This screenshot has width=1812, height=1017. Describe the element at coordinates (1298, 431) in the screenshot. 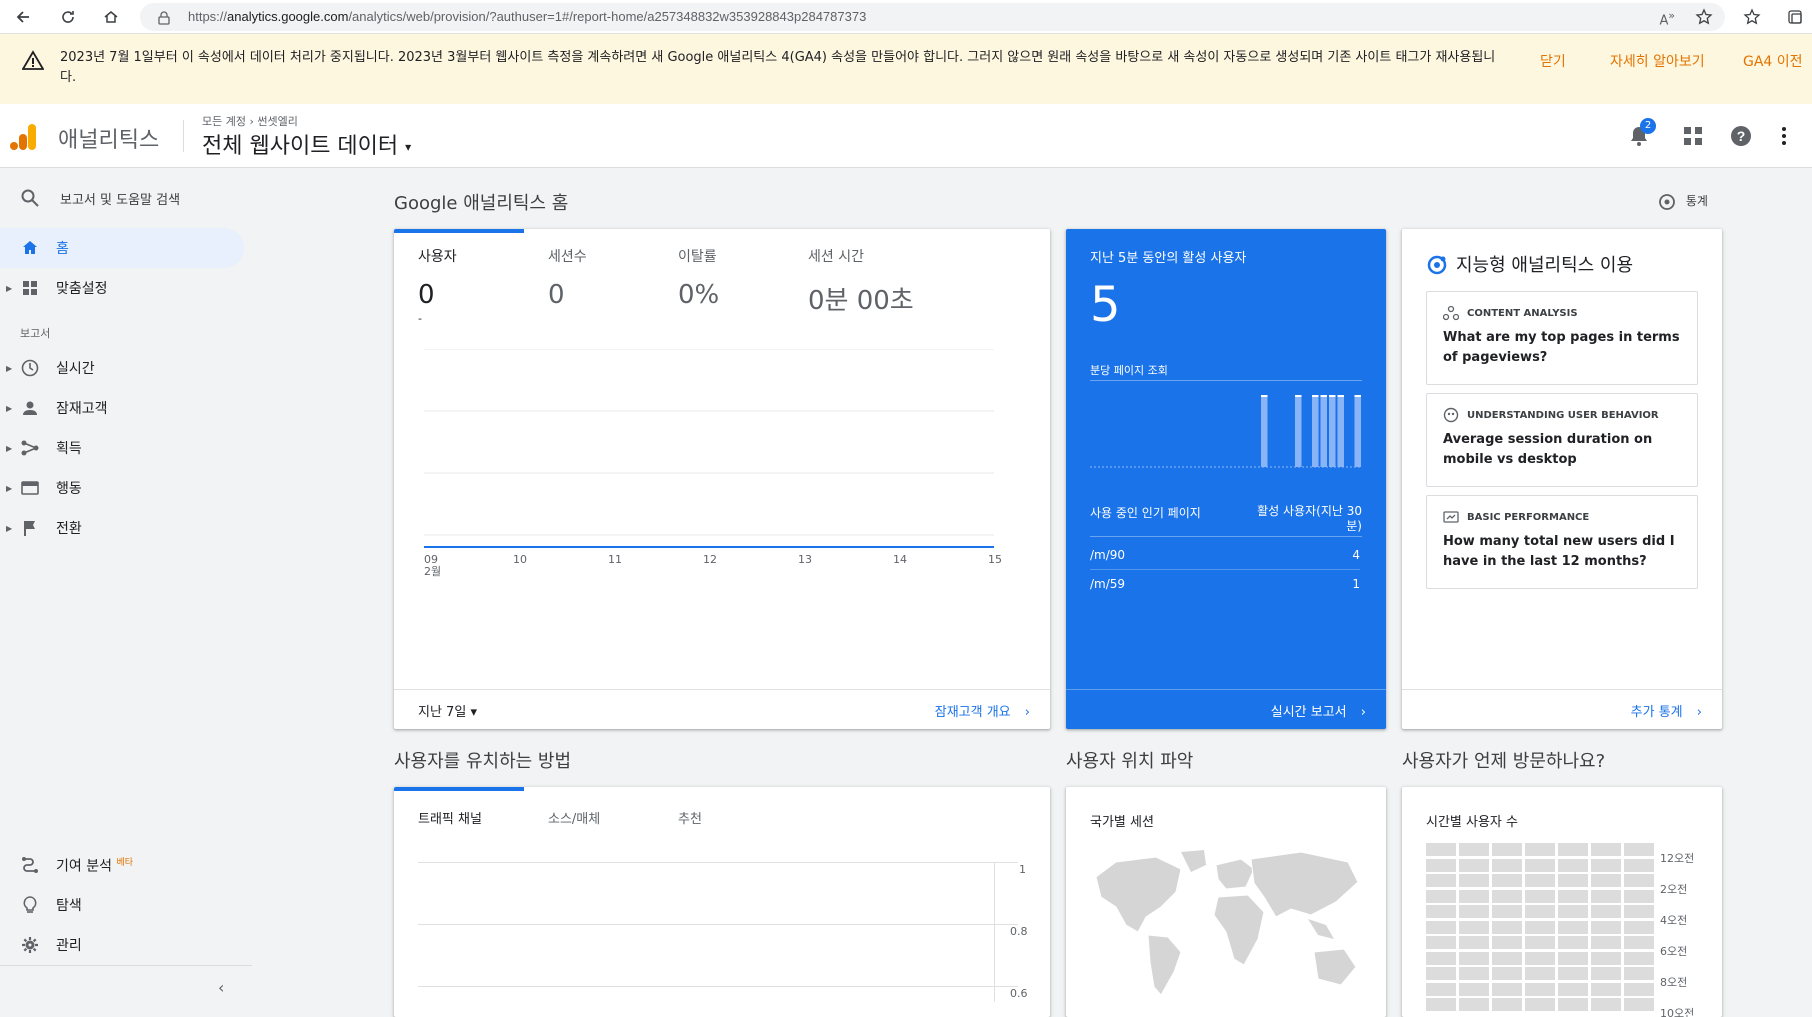

I see `pageview-bar` at that location.